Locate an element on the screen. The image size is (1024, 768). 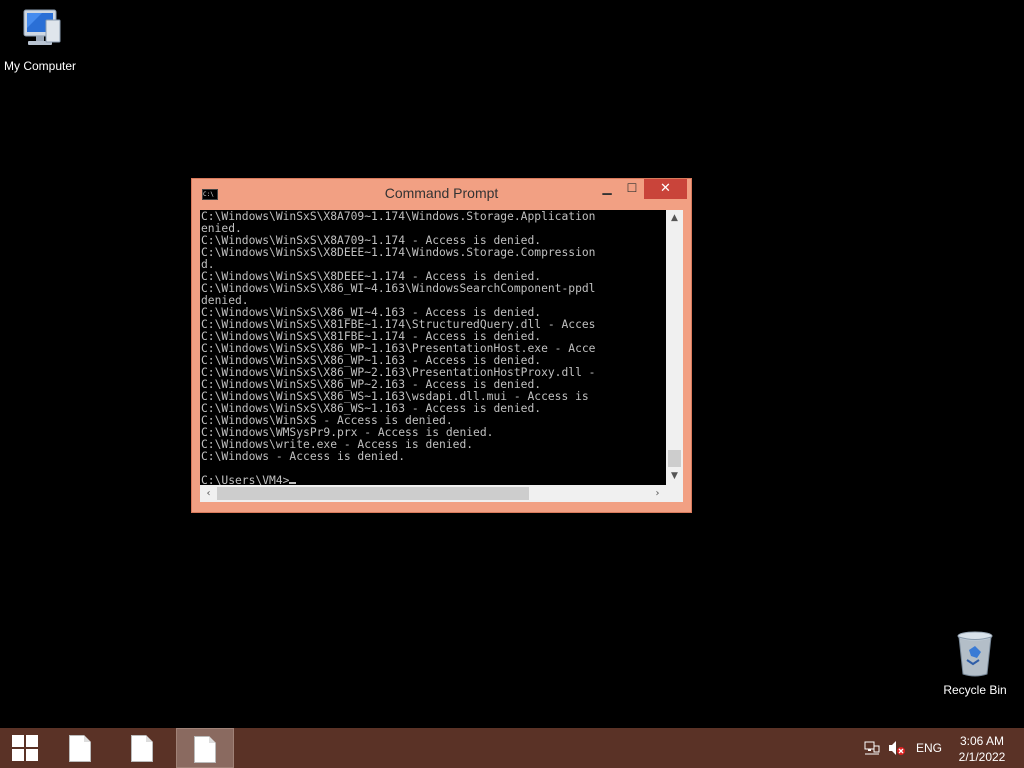
scroll-down-arrow-icon: ▼ is located at coordinates (674, 476).